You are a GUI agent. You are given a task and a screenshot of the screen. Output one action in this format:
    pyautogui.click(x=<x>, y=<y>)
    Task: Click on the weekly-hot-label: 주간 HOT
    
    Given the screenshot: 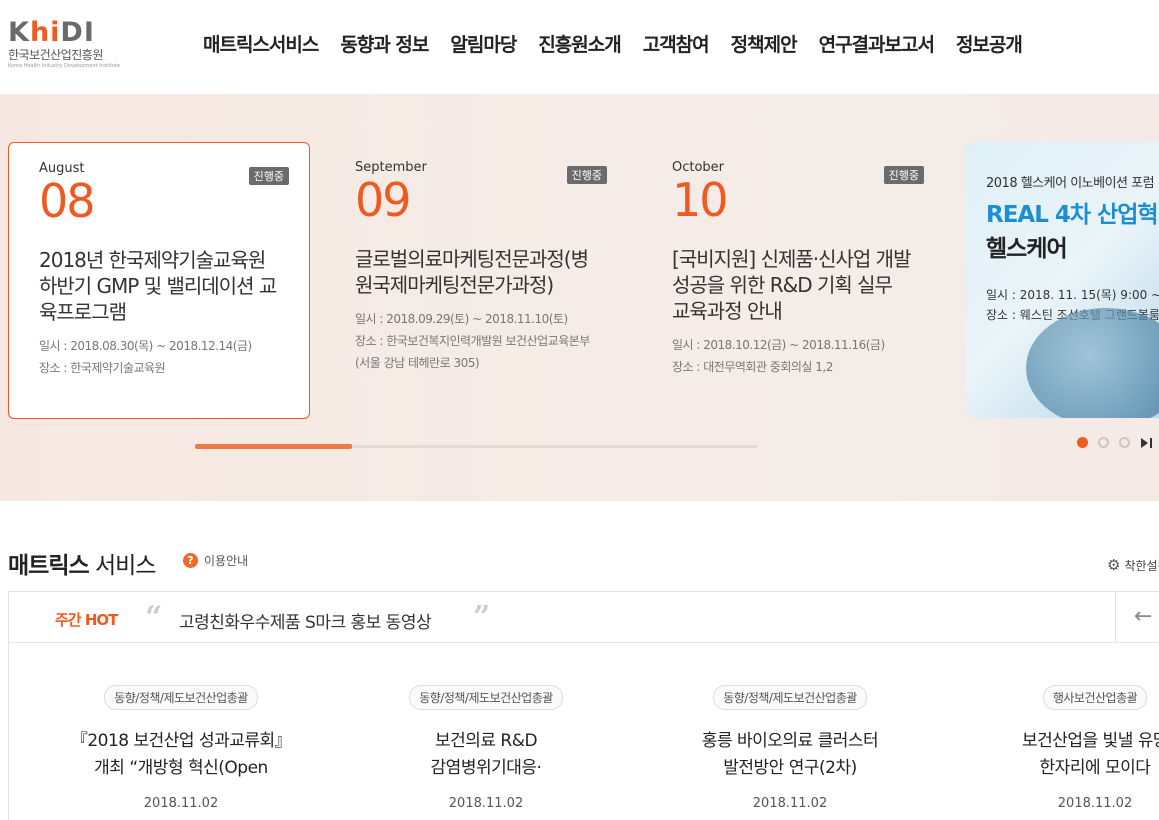 What is the action you would take?
    pyautogui.click(x=86, y=620)
    